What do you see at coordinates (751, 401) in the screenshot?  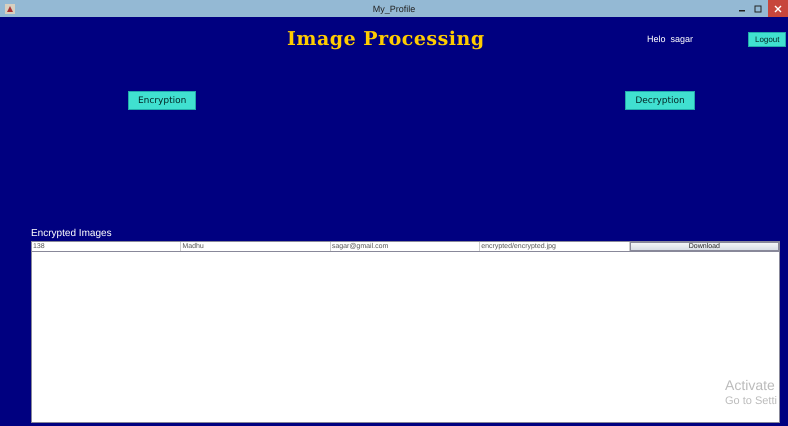 I see `activation-notice: Go to Setti` at bounding box center [751, 401].